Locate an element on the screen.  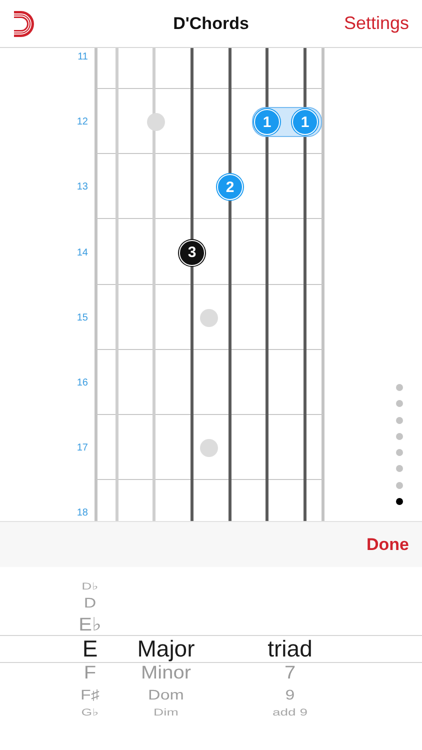
picker-option: G♭ is located at coordinates (90, 712).